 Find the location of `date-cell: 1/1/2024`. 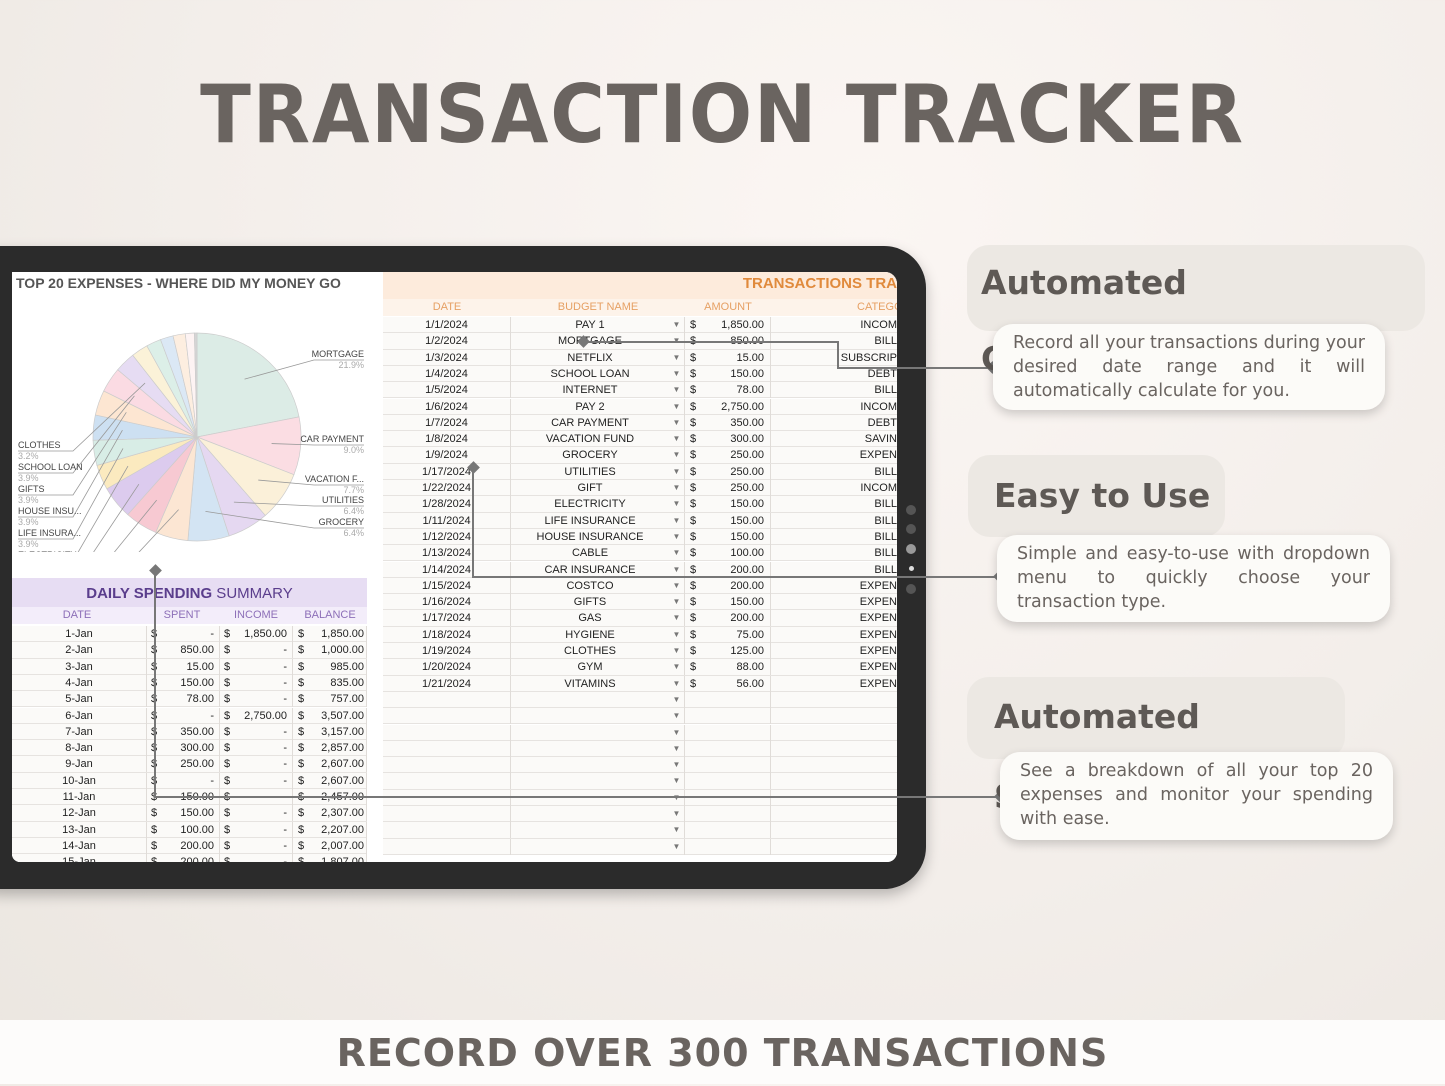

date-cell: 1/1/2024 is located at coordinates (447, 325).